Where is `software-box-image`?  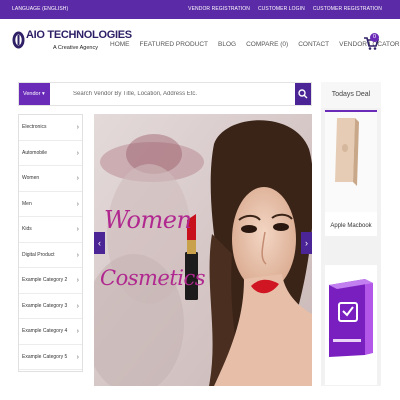 software-box-image is located at coordinates (351, 325).